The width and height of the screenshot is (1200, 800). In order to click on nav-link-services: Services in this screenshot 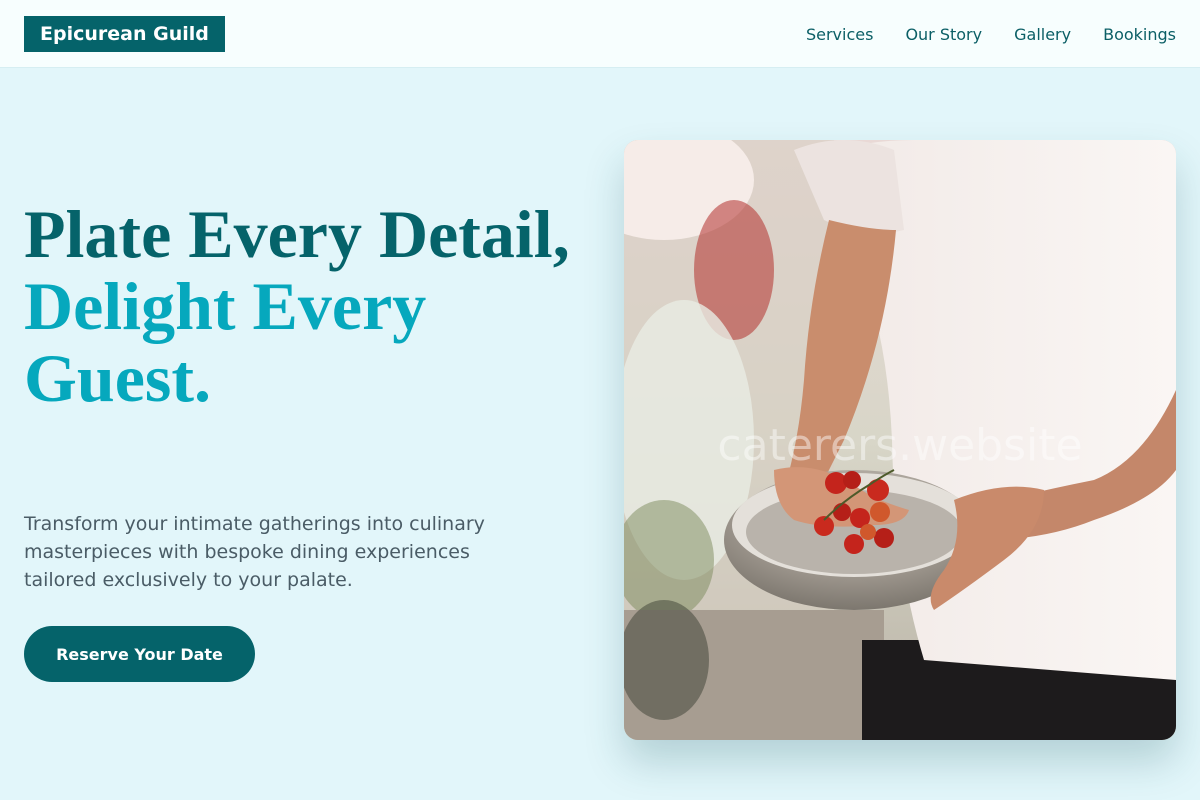, I will do `click(839, 34)`.